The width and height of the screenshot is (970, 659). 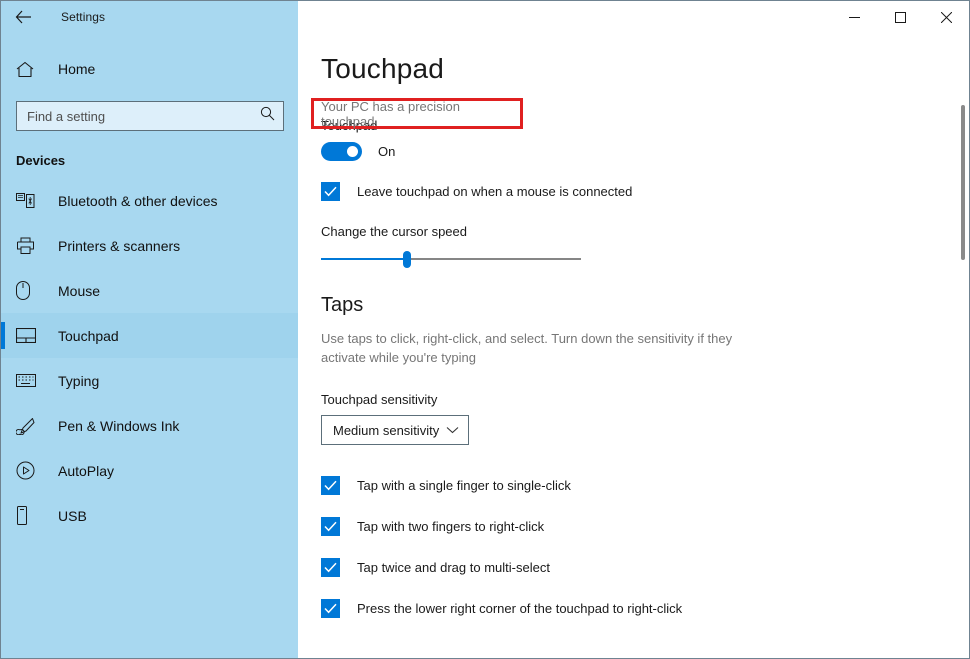 I want to click on touchpad-sensitivity-dropdown: Medium sensitivity, so click(x=395, y=430).